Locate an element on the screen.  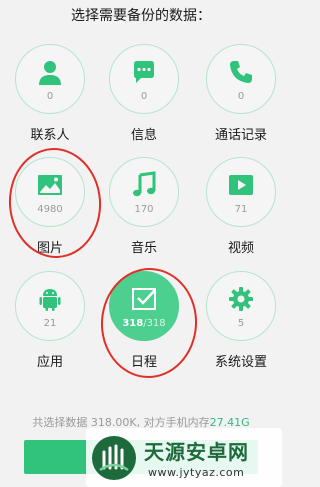
item-contacts: 0 联系人 is located at coordinates (47, 104).